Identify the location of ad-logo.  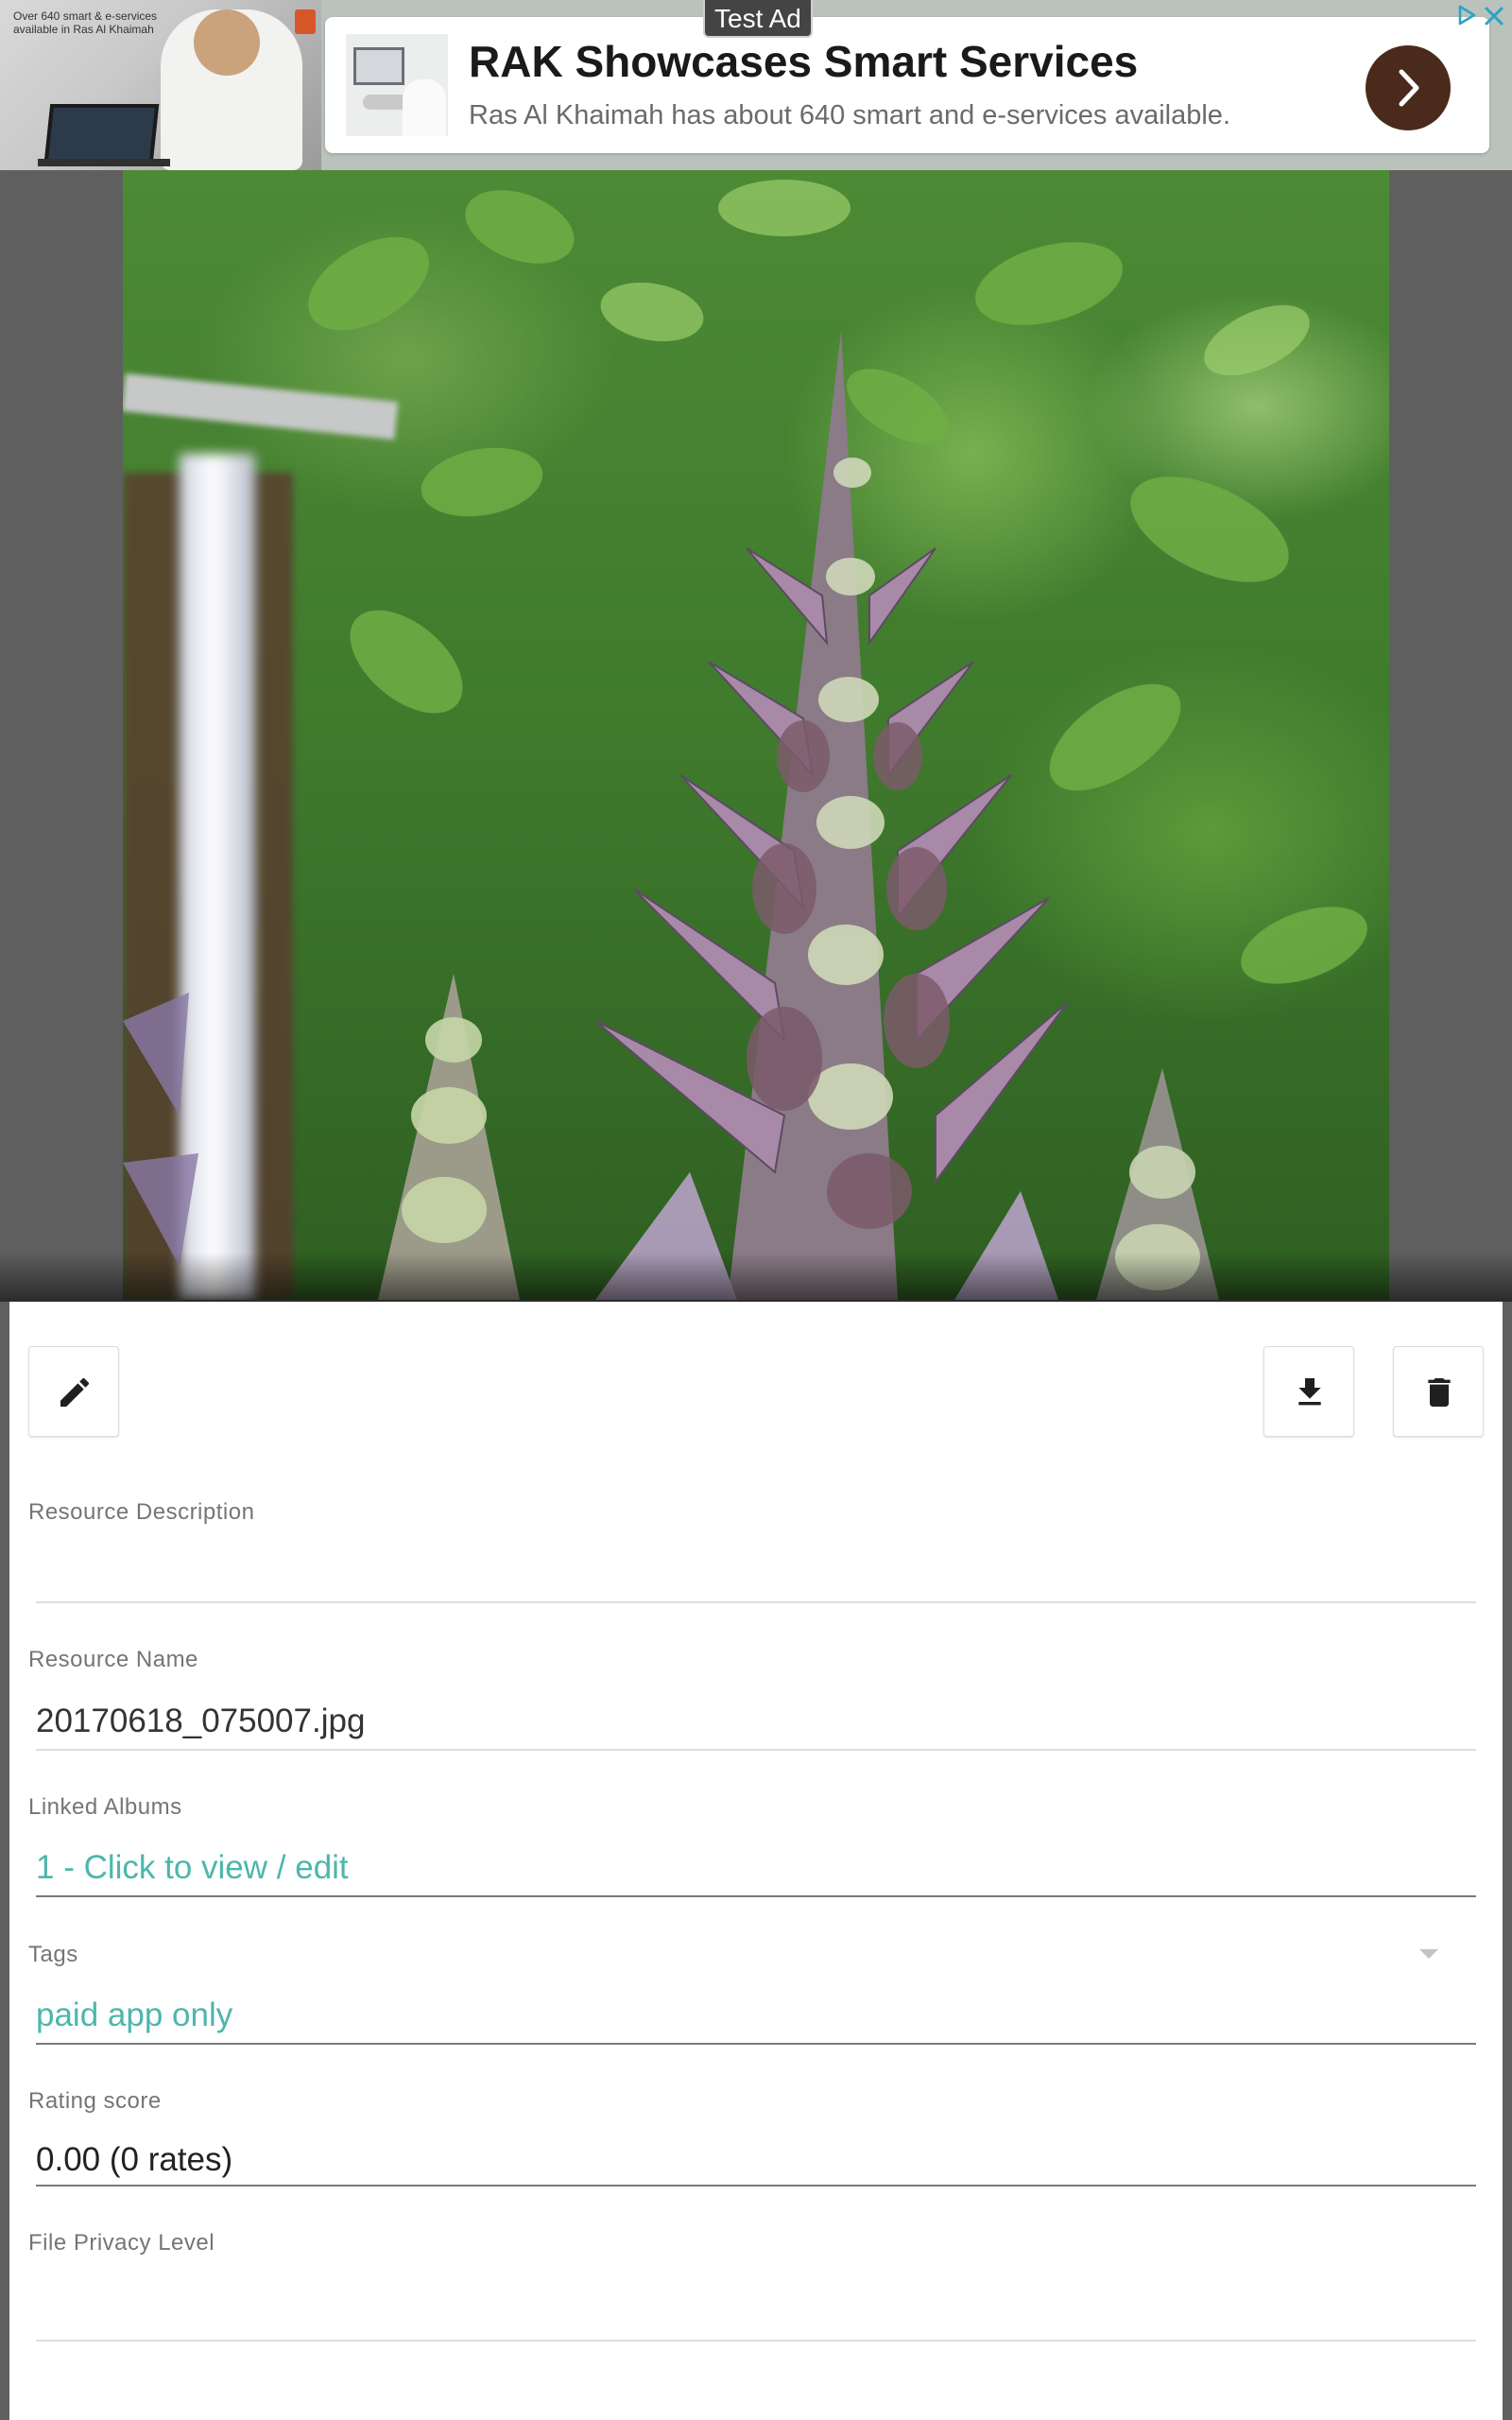
(305, 22).